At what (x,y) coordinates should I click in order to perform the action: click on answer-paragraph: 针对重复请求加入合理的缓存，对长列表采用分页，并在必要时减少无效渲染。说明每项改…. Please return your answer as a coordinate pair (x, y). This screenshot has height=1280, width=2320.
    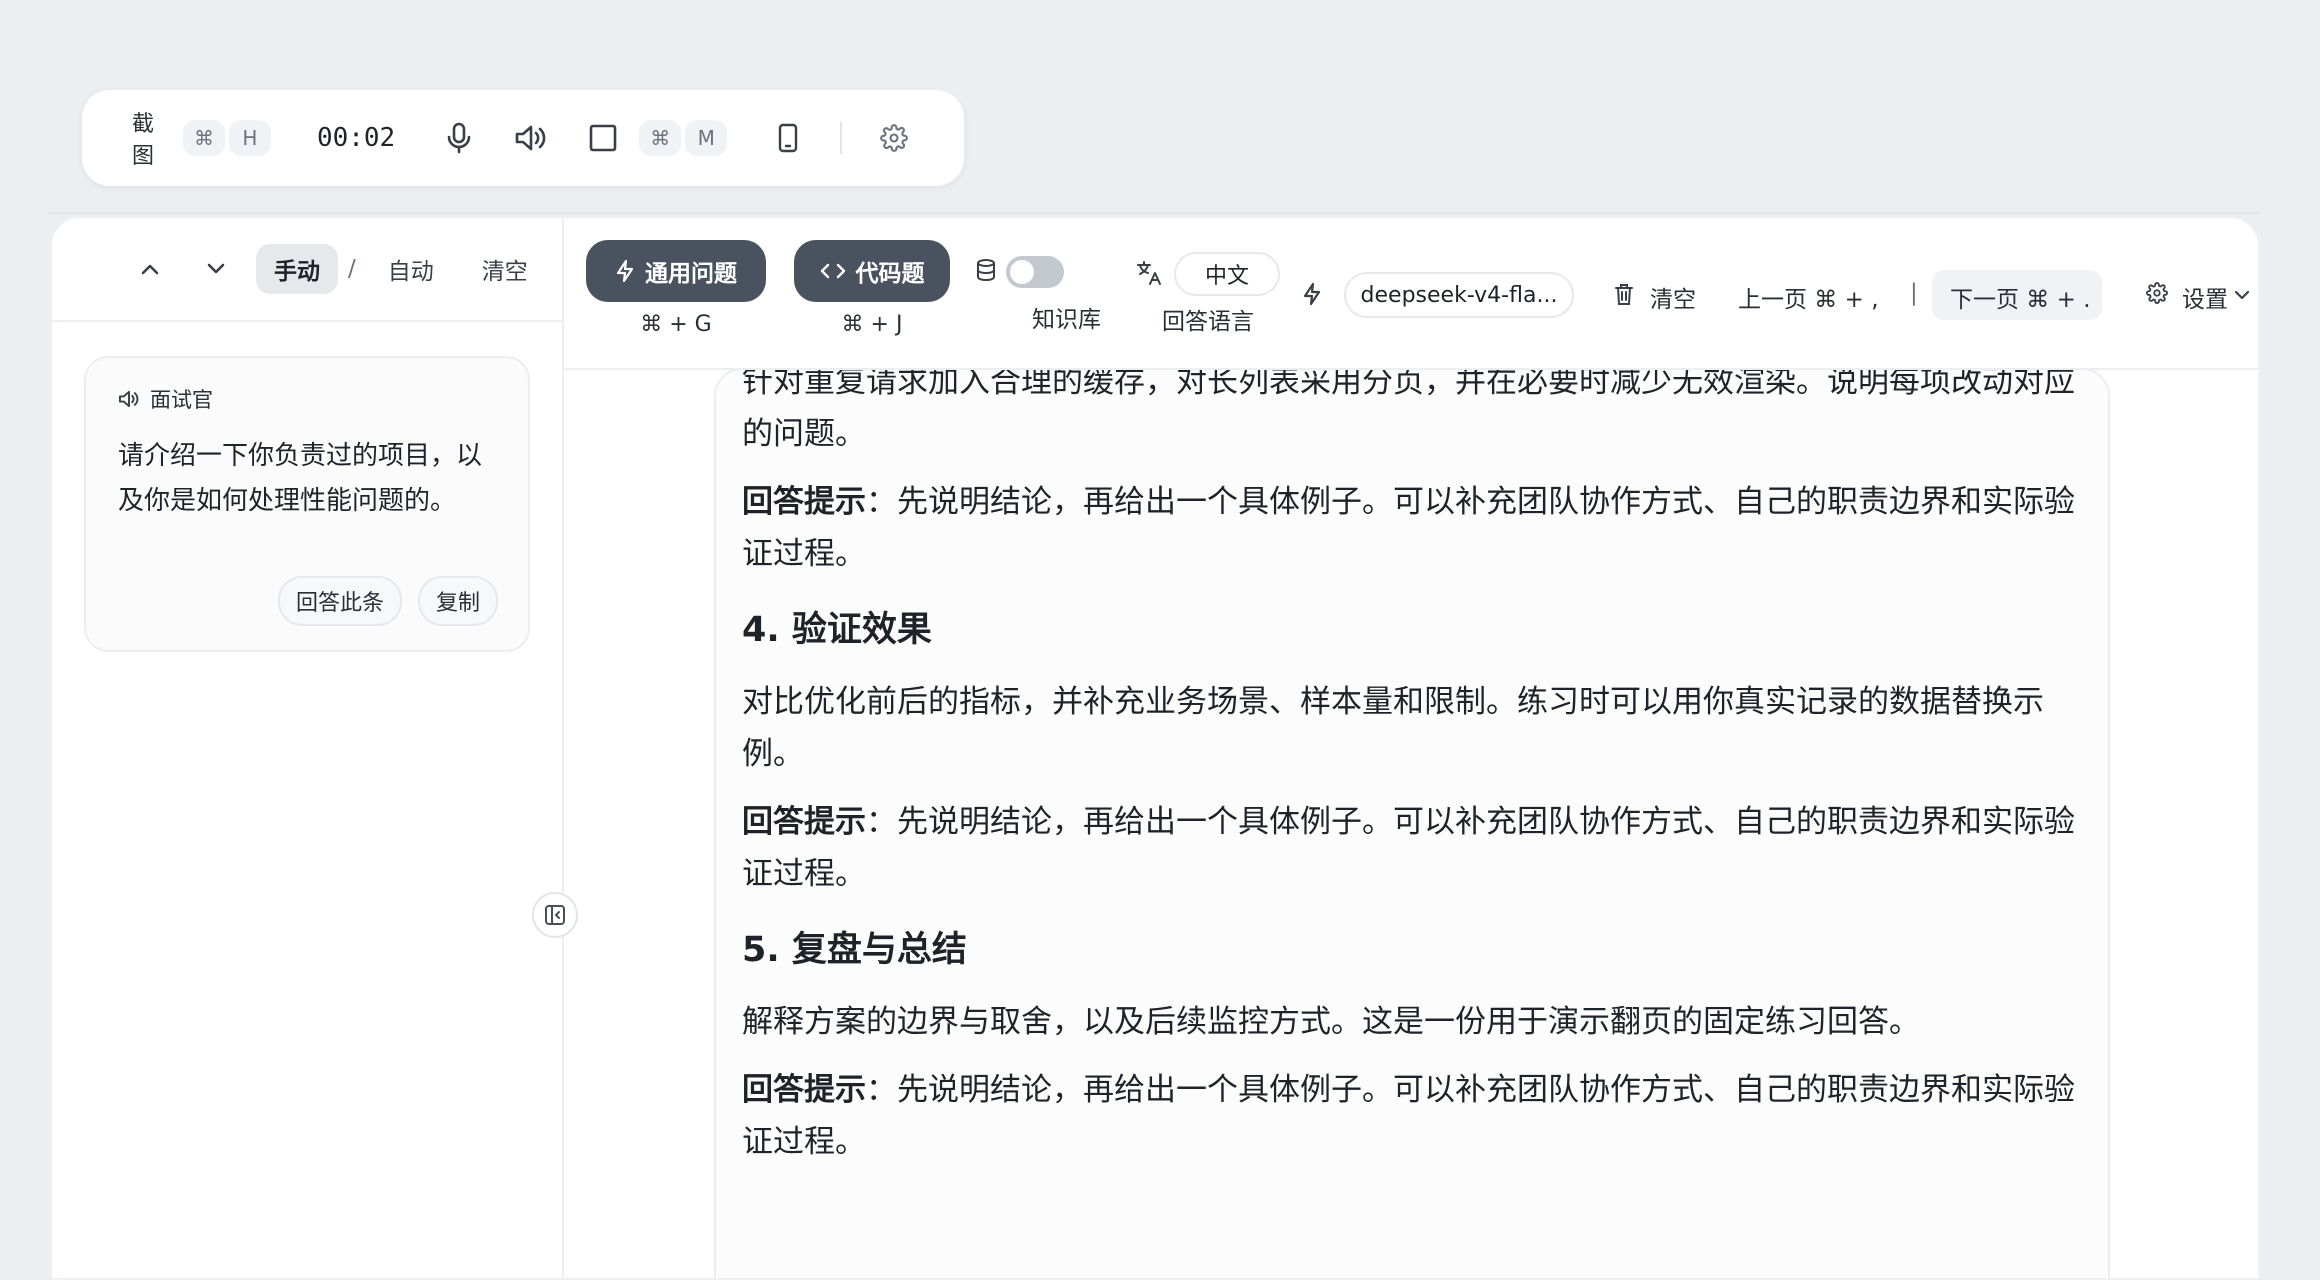
    Looking at the image, I should click on (1408, 410).